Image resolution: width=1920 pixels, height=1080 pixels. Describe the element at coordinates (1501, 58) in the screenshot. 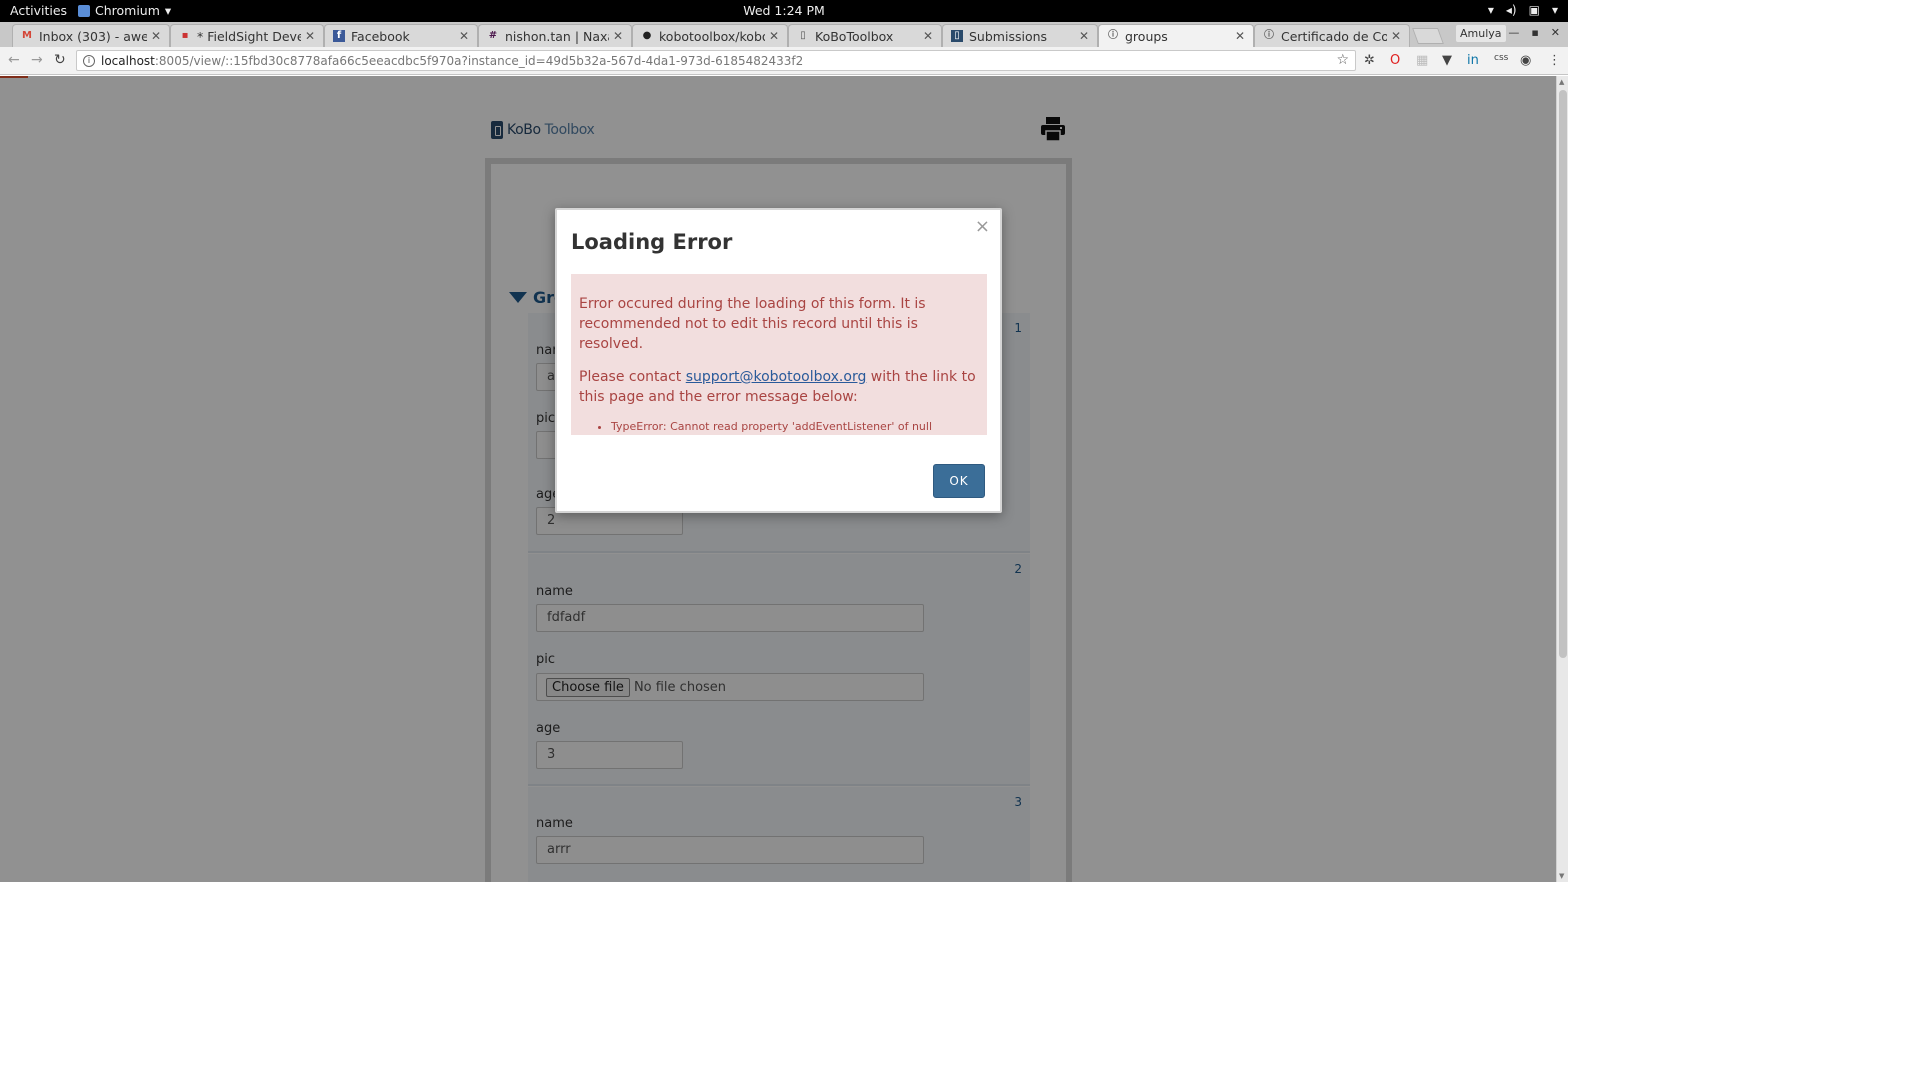

I see `css-extension-icon: css` at that location.